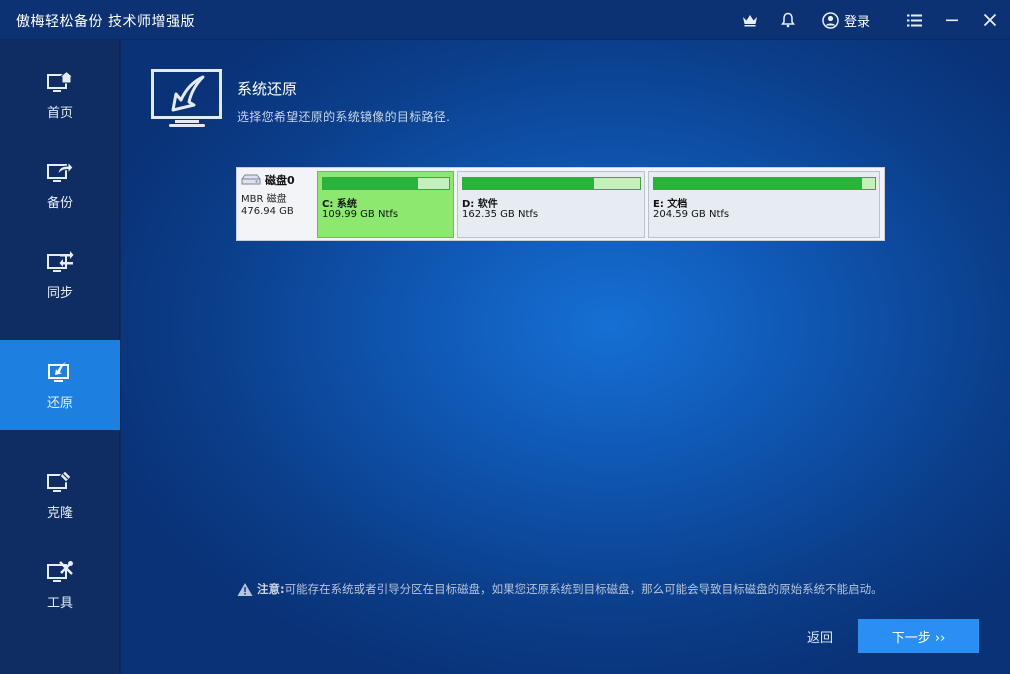 The height and width of the screenshot is (674, 1010). What do you see at coordinates (264, 199) in the screenshot?
I see `disk-type: MBR 磁盘` at bounding box center [264, 199].